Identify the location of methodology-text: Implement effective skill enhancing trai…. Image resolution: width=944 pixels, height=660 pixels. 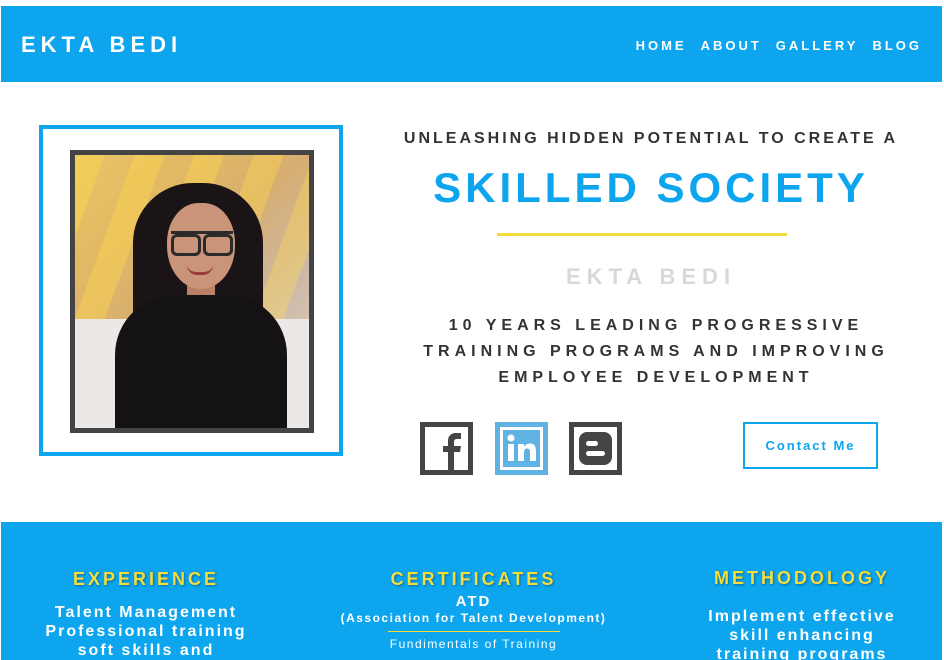
(801, 633).